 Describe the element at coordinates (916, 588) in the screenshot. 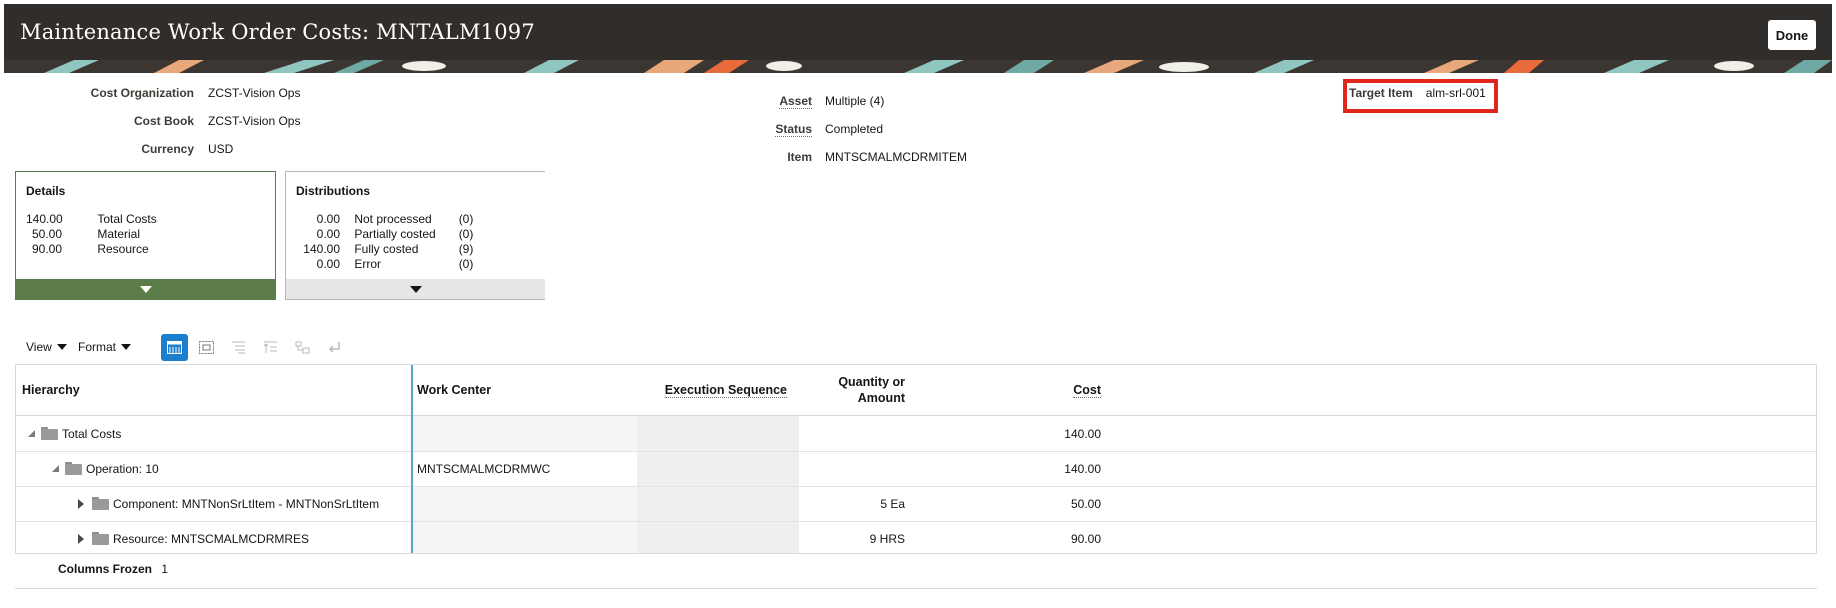

I see `divider` at that location.